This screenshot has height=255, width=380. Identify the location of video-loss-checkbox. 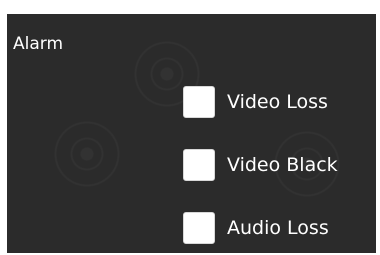
(199, 102).